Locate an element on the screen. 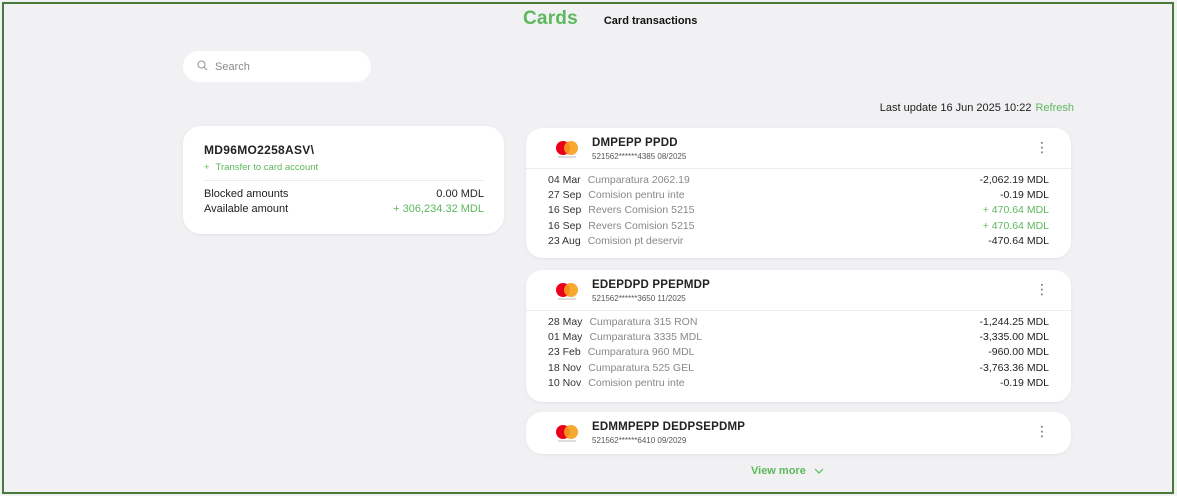 This screenshot has width=1177, height=496. transaction-row: 28 May Cumparatura 315 RON -1,244.25 MDL is located at coordinates (798, 321).